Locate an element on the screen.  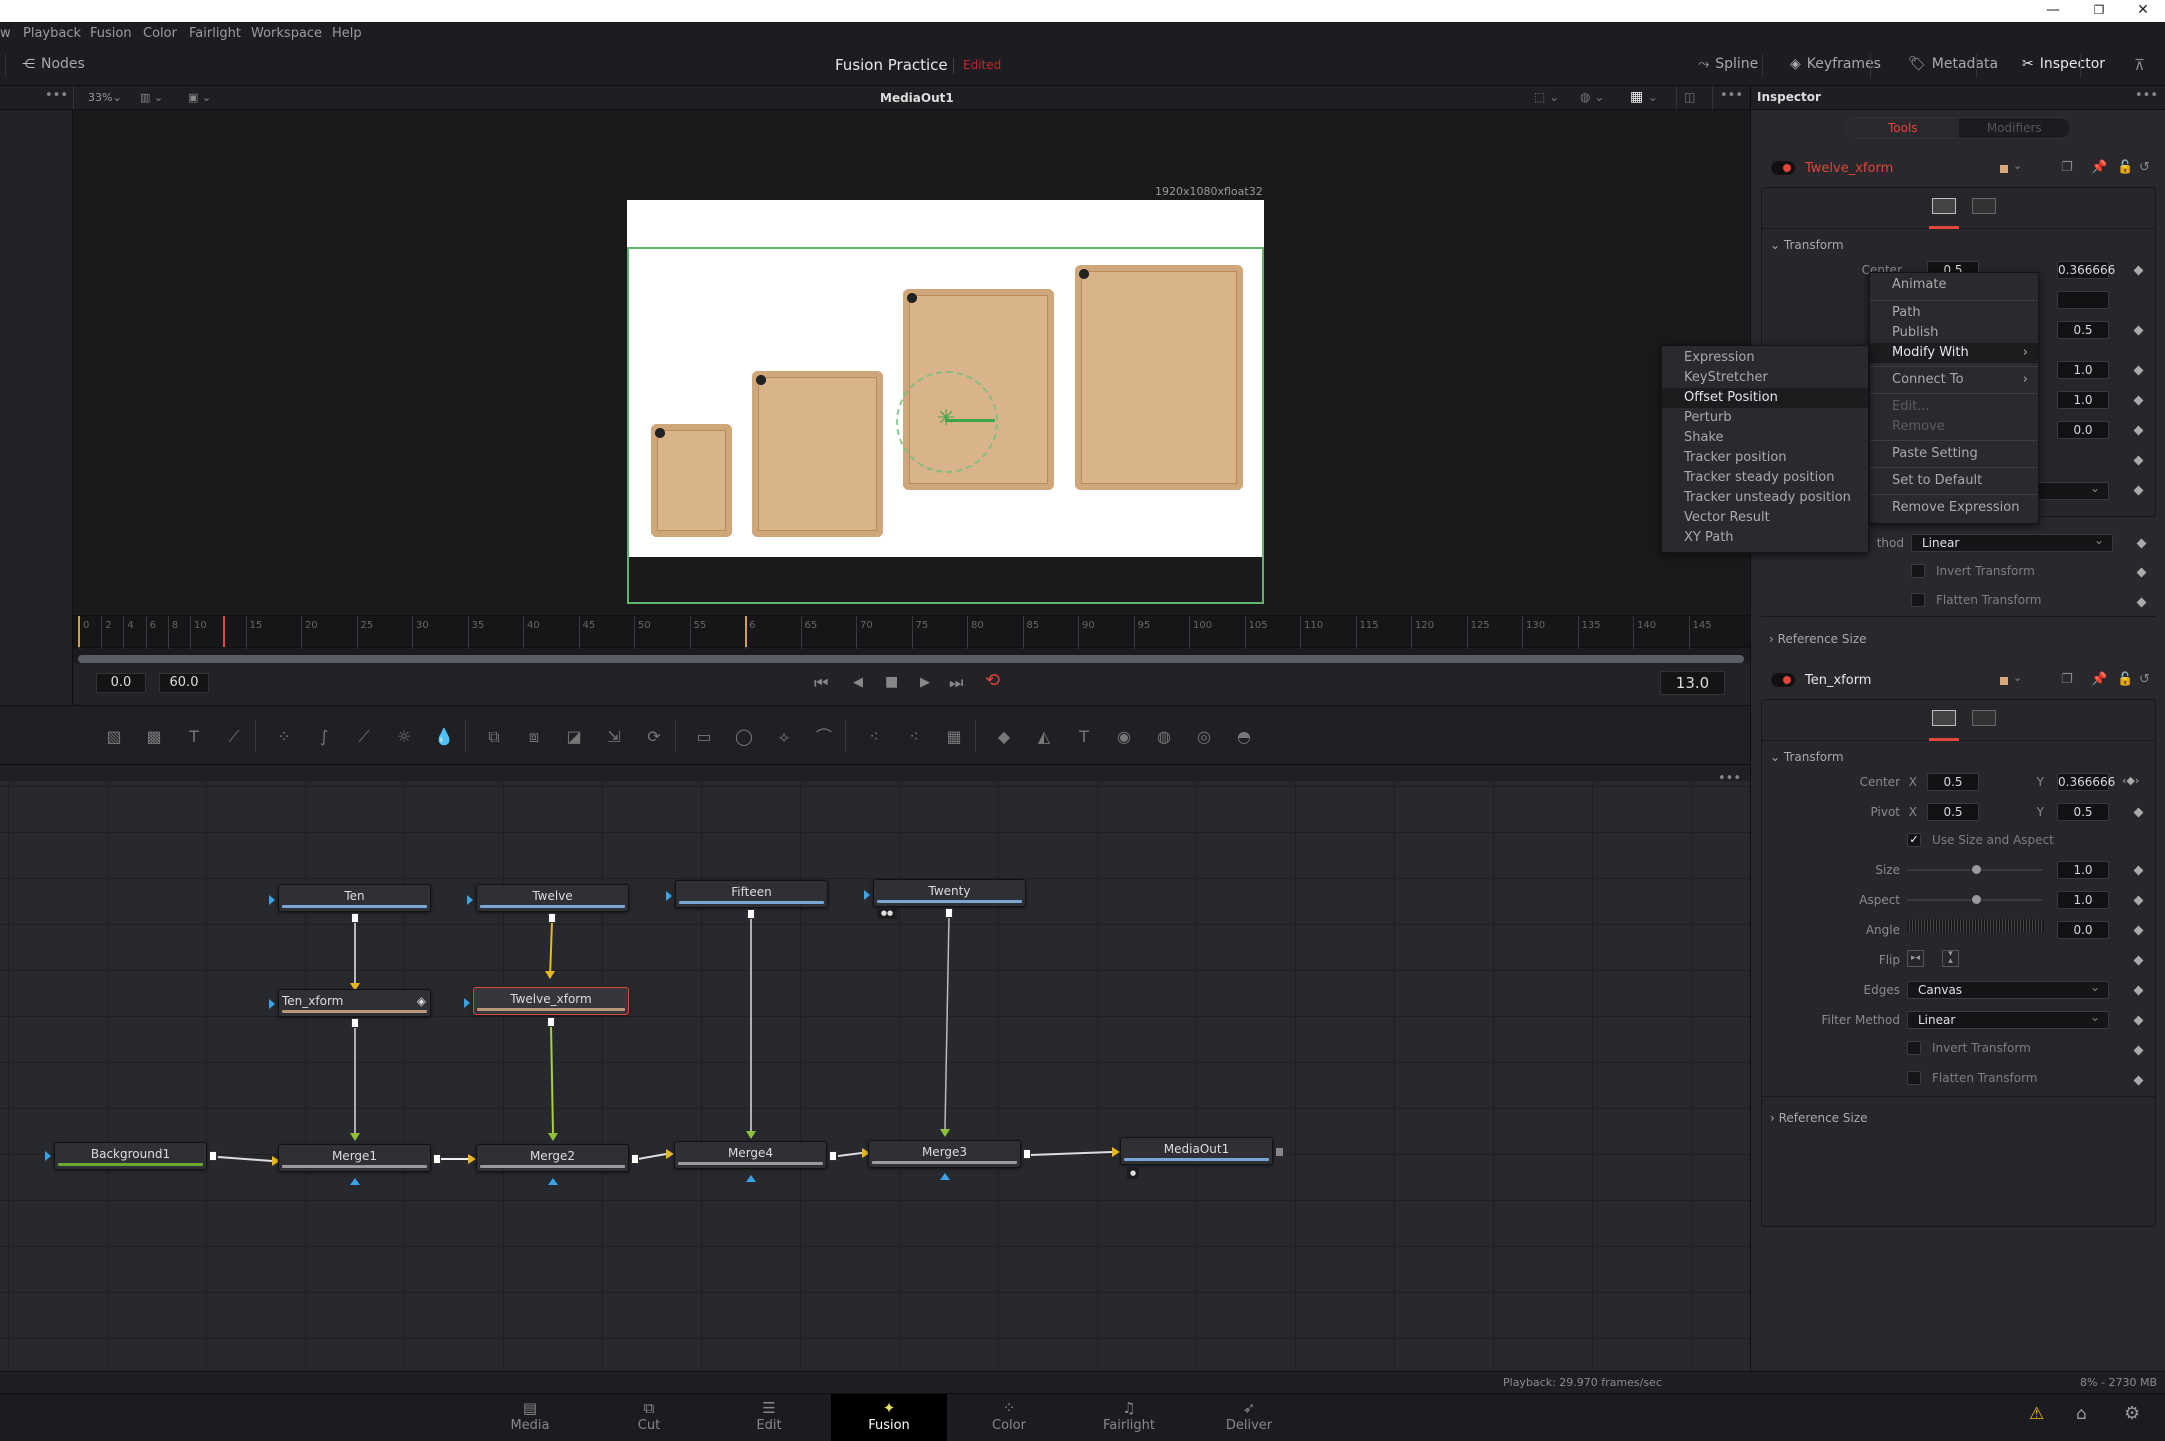
menu-playback: Playback is located at coordinates (52, 33).